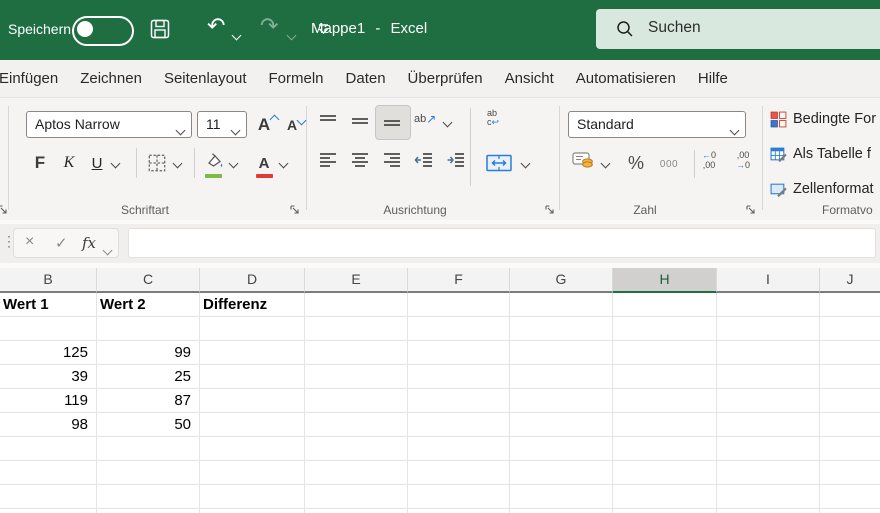 This screenshot has width=880, height=513. I want to click on column-header-F: F, so click(459, 280).